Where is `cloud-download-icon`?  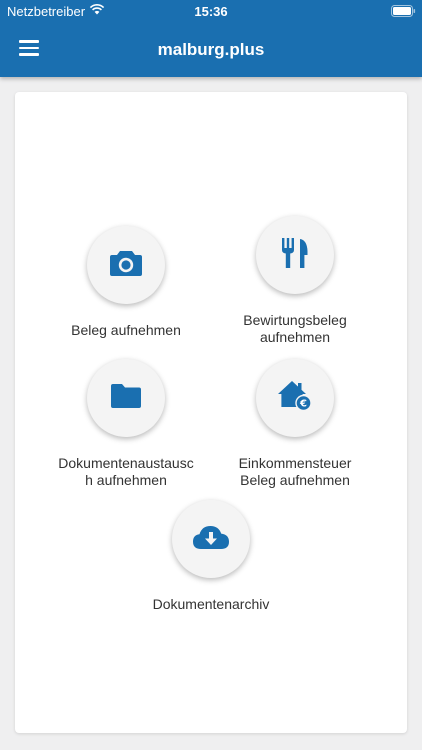
cloud-download-icon is located at coordinates (211, 539).